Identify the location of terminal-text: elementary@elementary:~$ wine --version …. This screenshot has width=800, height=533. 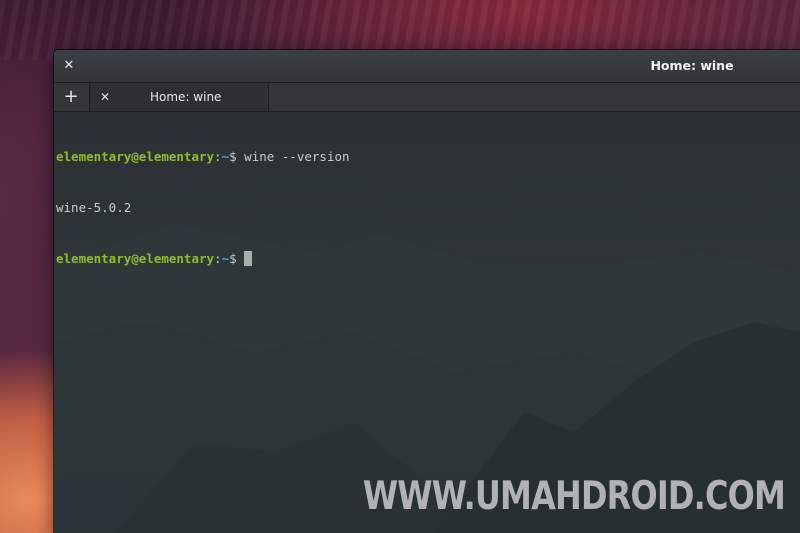
(203, 207).